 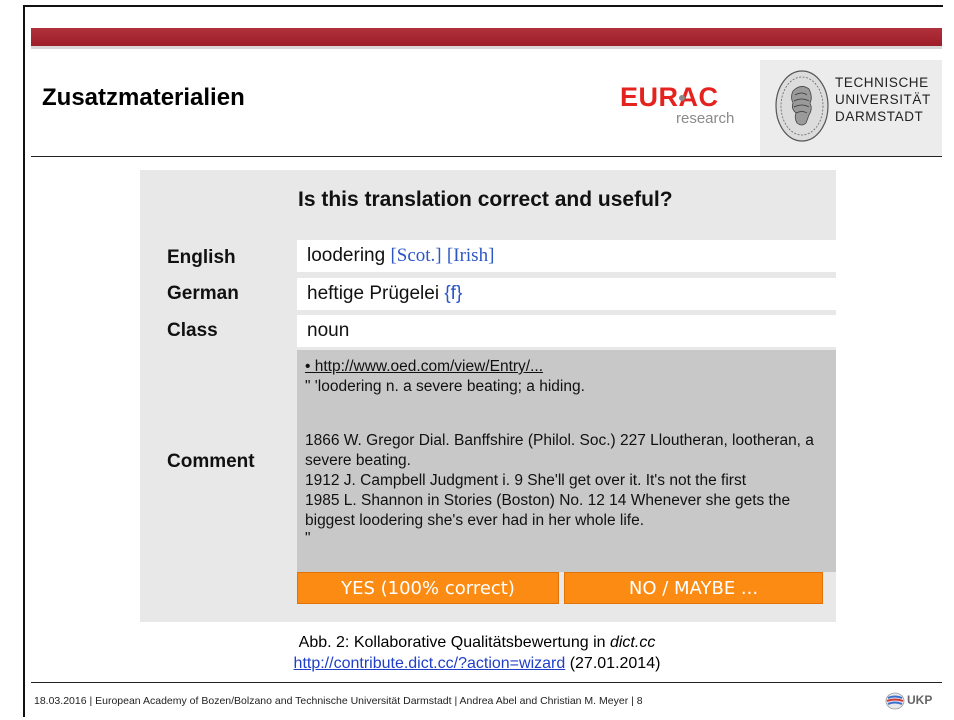 I want to click on eurac-logo-dot, so click(x=682, y=98).